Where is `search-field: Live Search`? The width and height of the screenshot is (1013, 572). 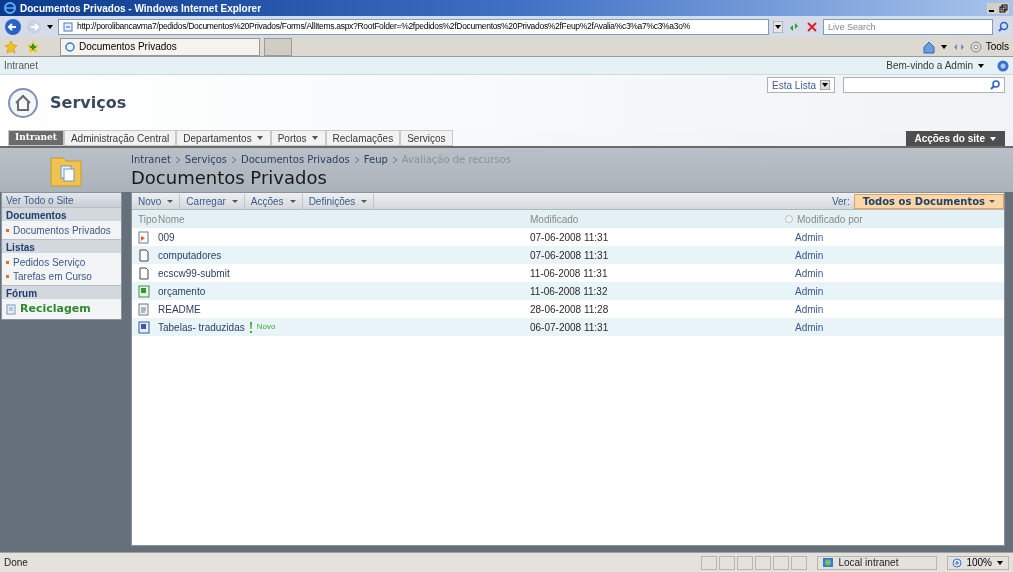 search-field: Live Search is located at coordinates (908, 26).